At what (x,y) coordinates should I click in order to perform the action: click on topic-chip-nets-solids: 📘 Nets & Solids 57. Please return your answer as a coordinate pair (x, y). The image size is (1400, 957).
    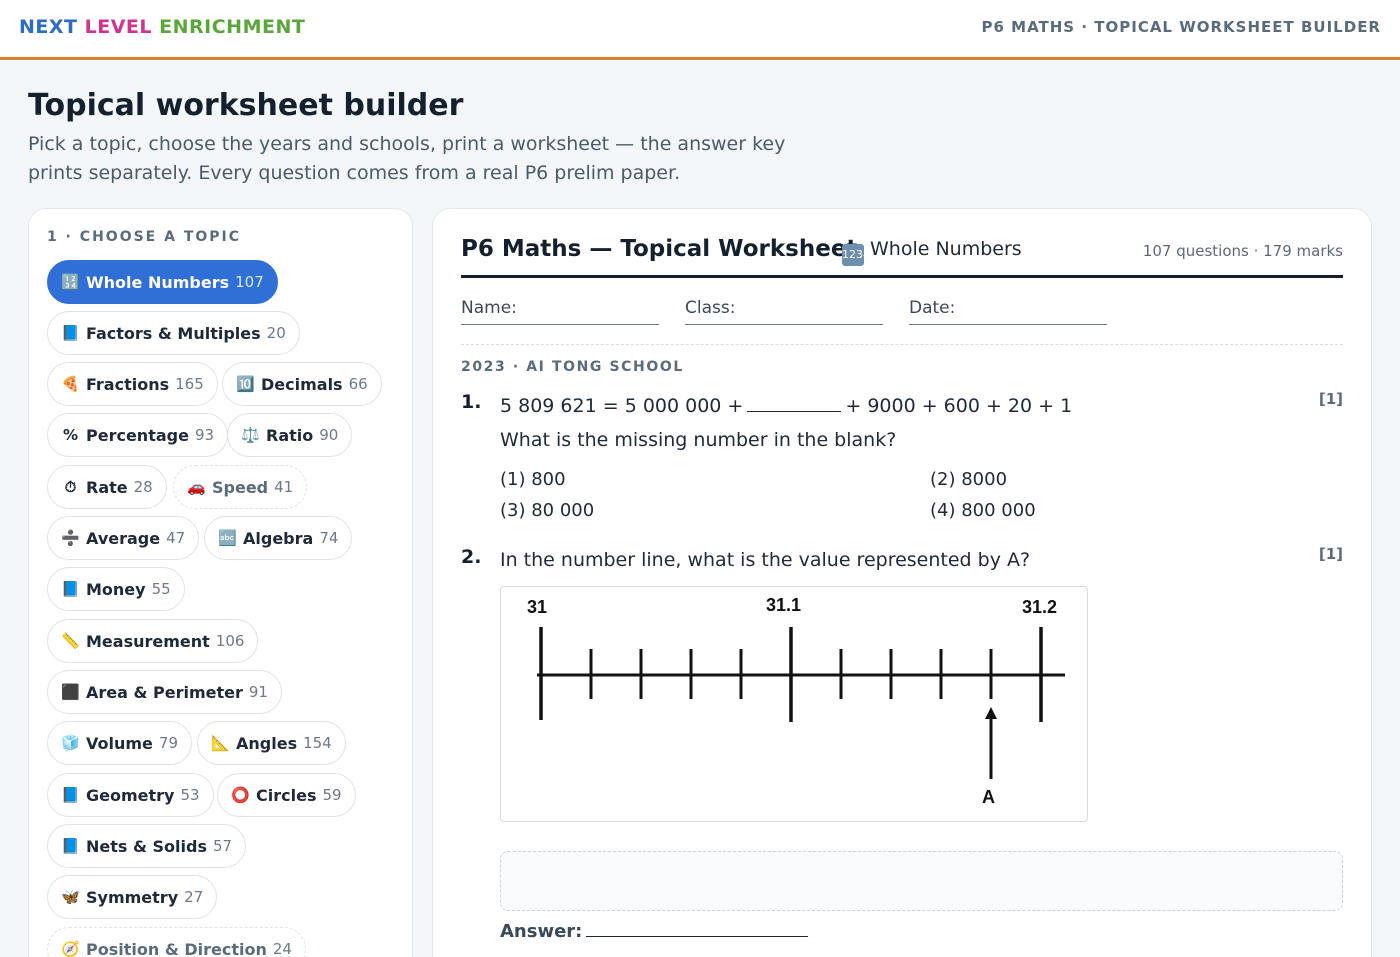
    Looking at the image, I should click on (147, 846).